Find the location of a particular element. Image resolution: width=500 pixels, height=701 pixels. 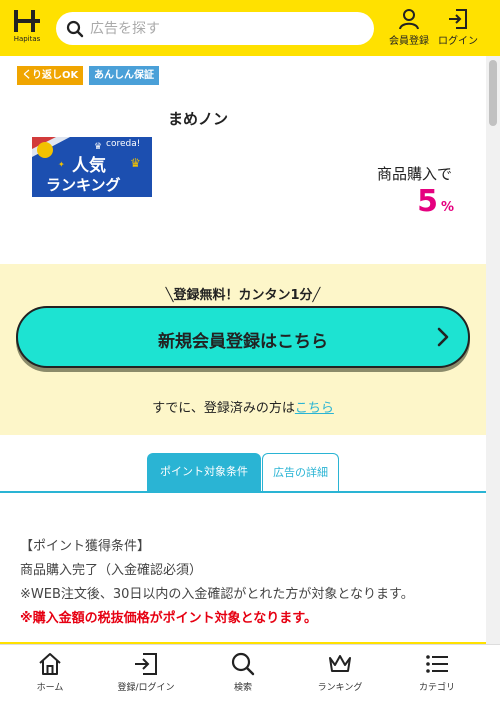

member-register-button: 会員登録 is located at coordinates (409, 27).